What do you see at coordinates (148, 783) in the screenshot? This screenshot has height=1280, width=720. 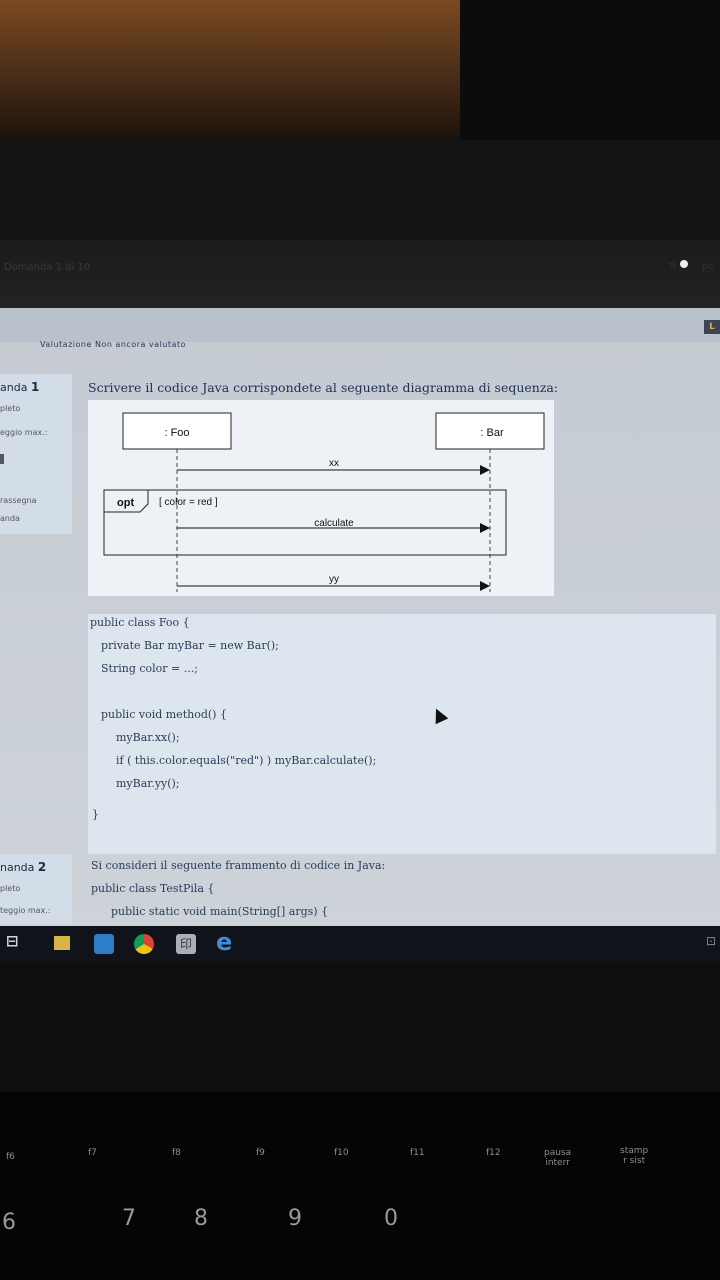 I see `code-line-7: myBar.yy();` at bounding box center [148, 783].